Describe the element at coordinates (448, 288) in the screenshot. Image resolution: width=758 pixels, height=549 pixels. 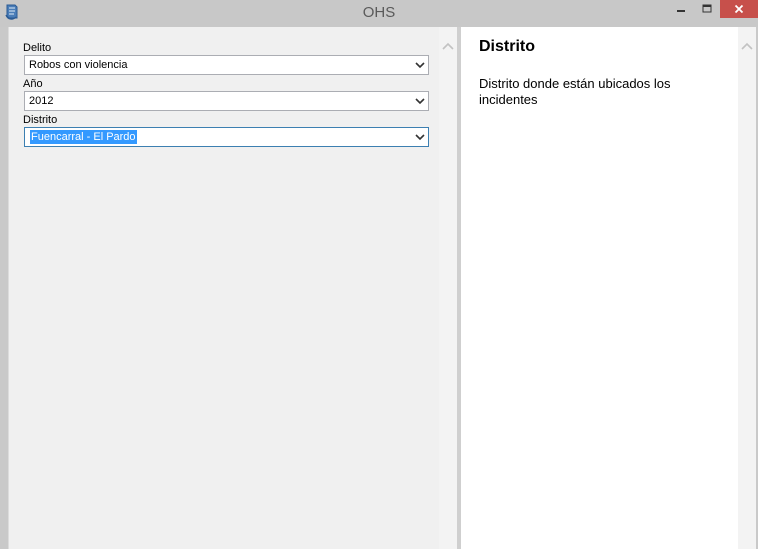
I see `form-scrollbar` at that location.